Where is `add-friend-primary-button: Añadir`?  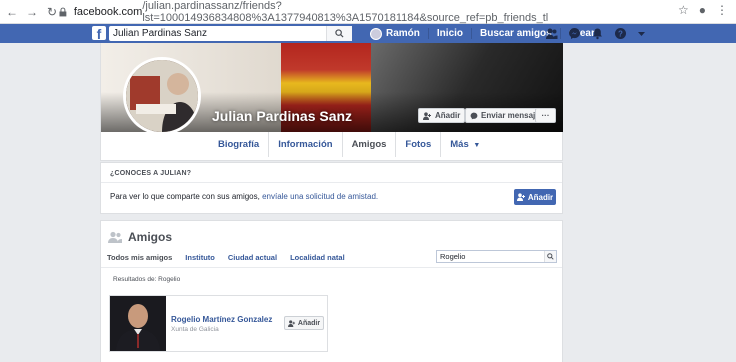
add-friend-primary-button: Añadir is located at coordinates (535, 197).